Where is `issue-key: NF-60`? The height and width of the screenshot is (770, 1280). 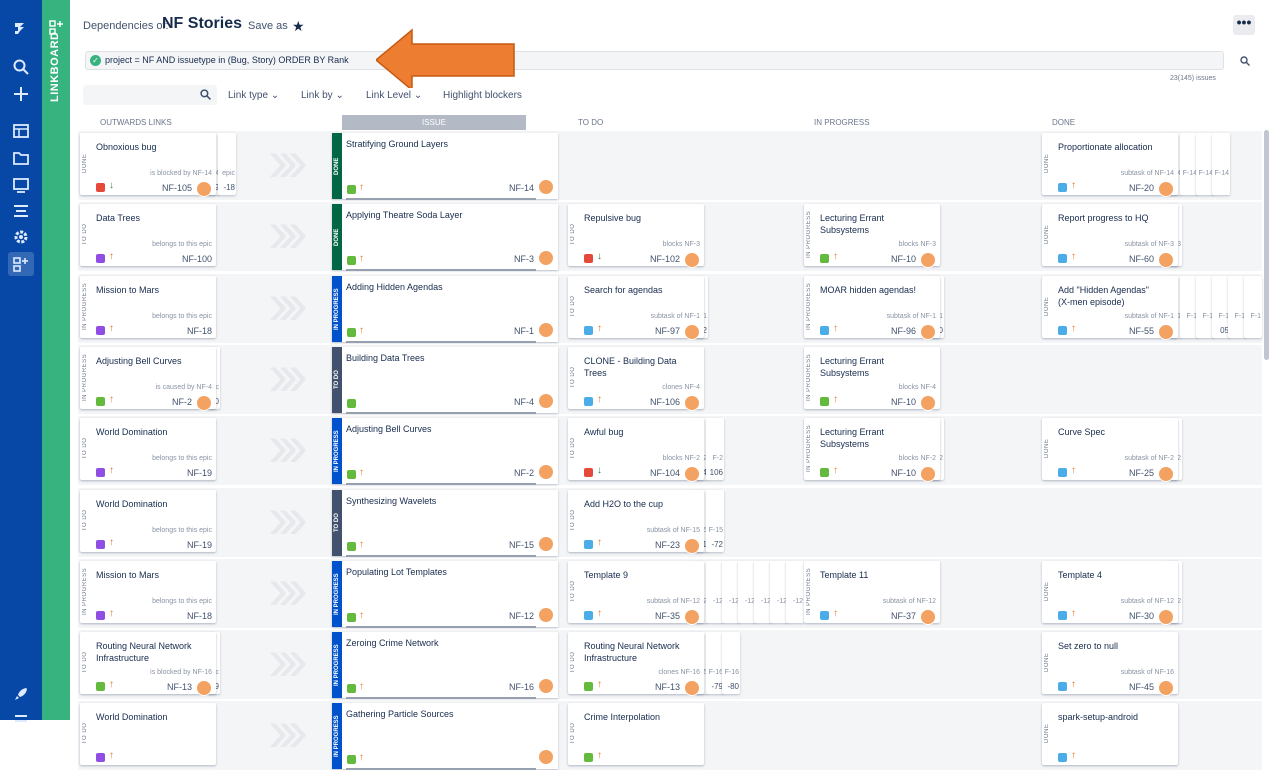 issue-key: NF-60 is located at coordinates (1141, 259).